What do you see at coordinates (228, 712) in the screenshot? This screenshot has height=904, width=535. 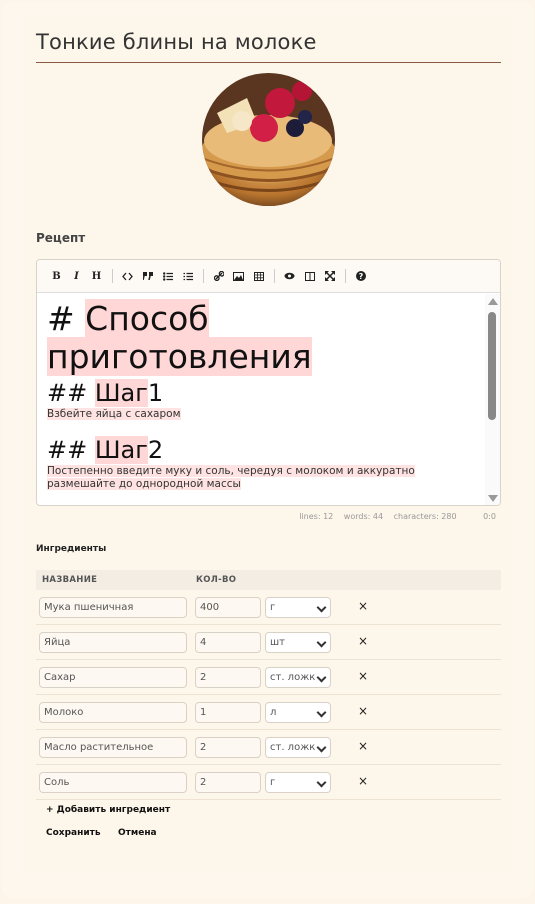 I see `ingredient-qty-input: 1` at bounding box center [228, 712].